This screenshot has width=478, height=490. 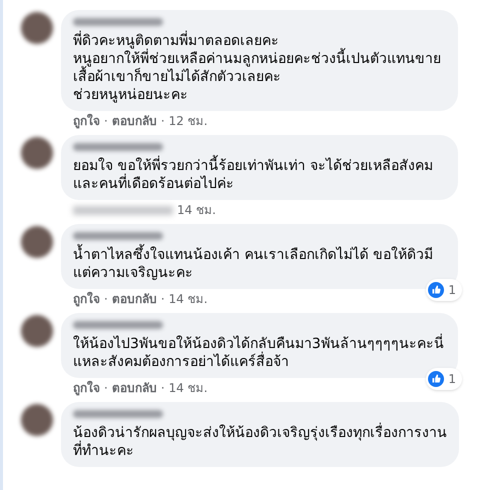 I want to click on comment-text: ที่ทำนะคะ, so click(x=260, y=451).